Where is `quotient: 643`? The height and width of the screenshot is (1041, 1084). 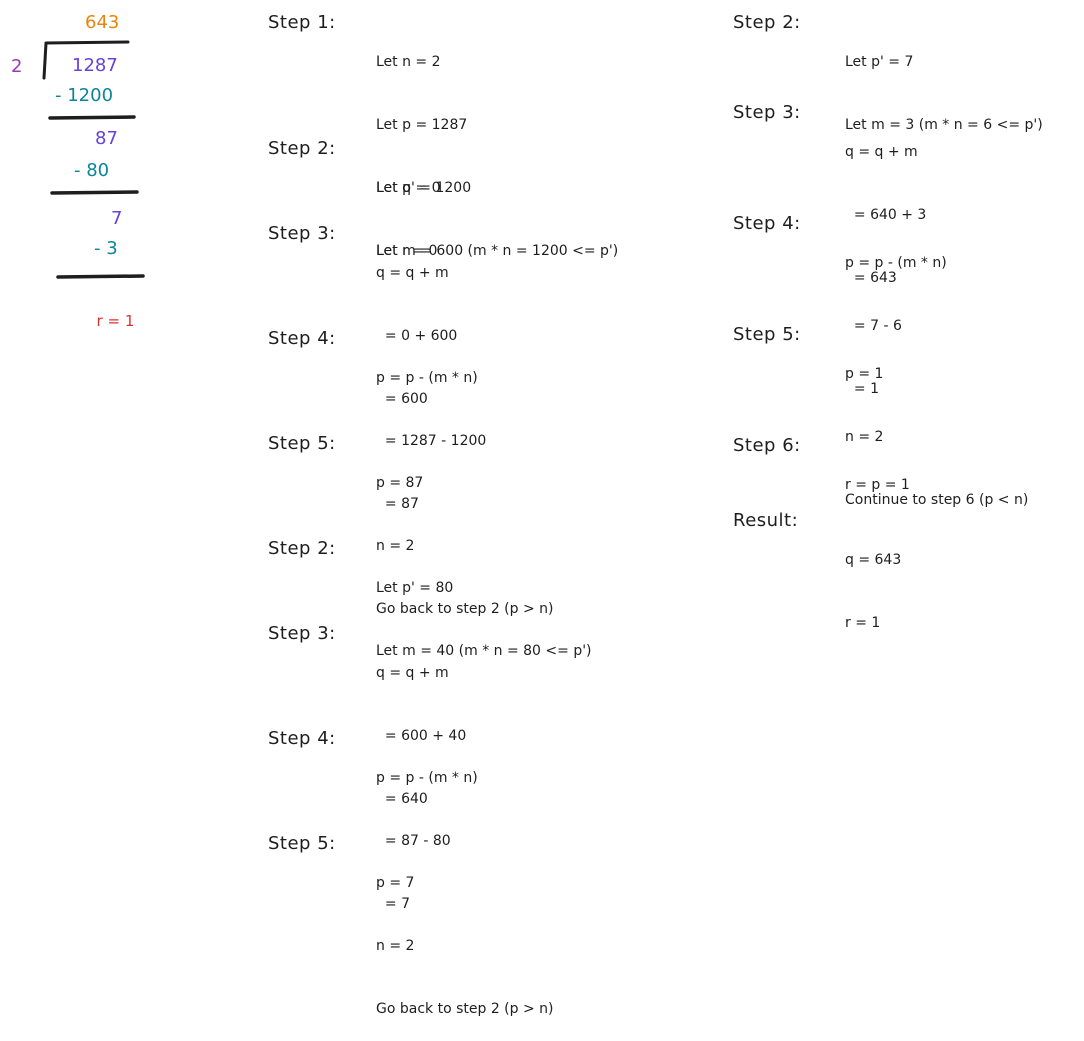 quotient: 643 is located at coordinates (102, 22).